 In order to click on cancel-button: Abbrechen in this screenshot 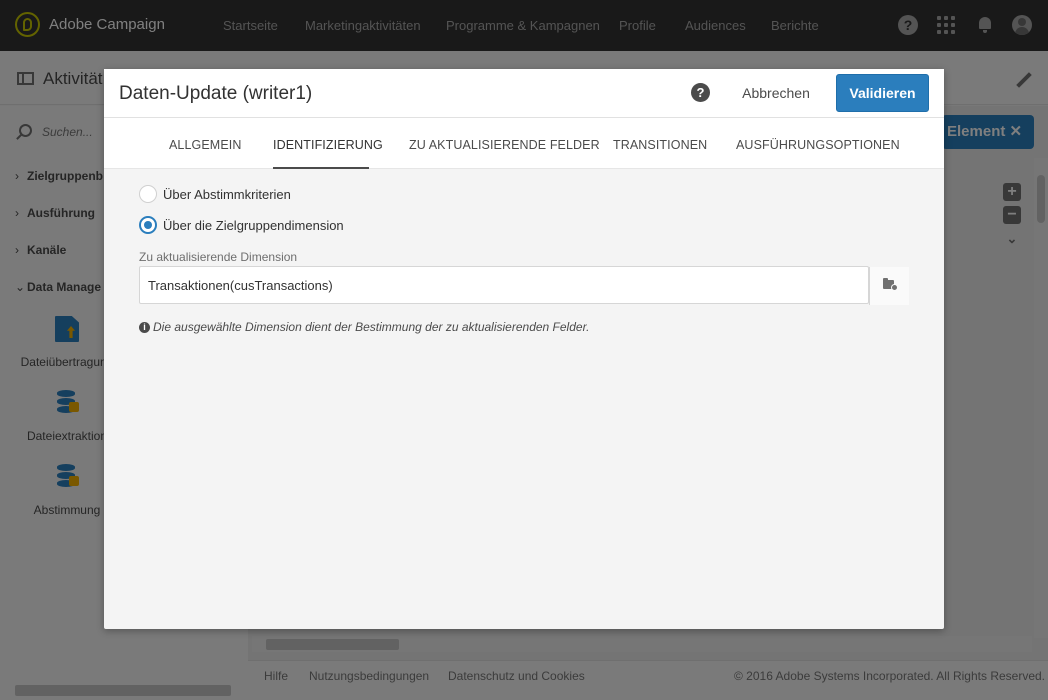, I will do `click(776, 93)`.